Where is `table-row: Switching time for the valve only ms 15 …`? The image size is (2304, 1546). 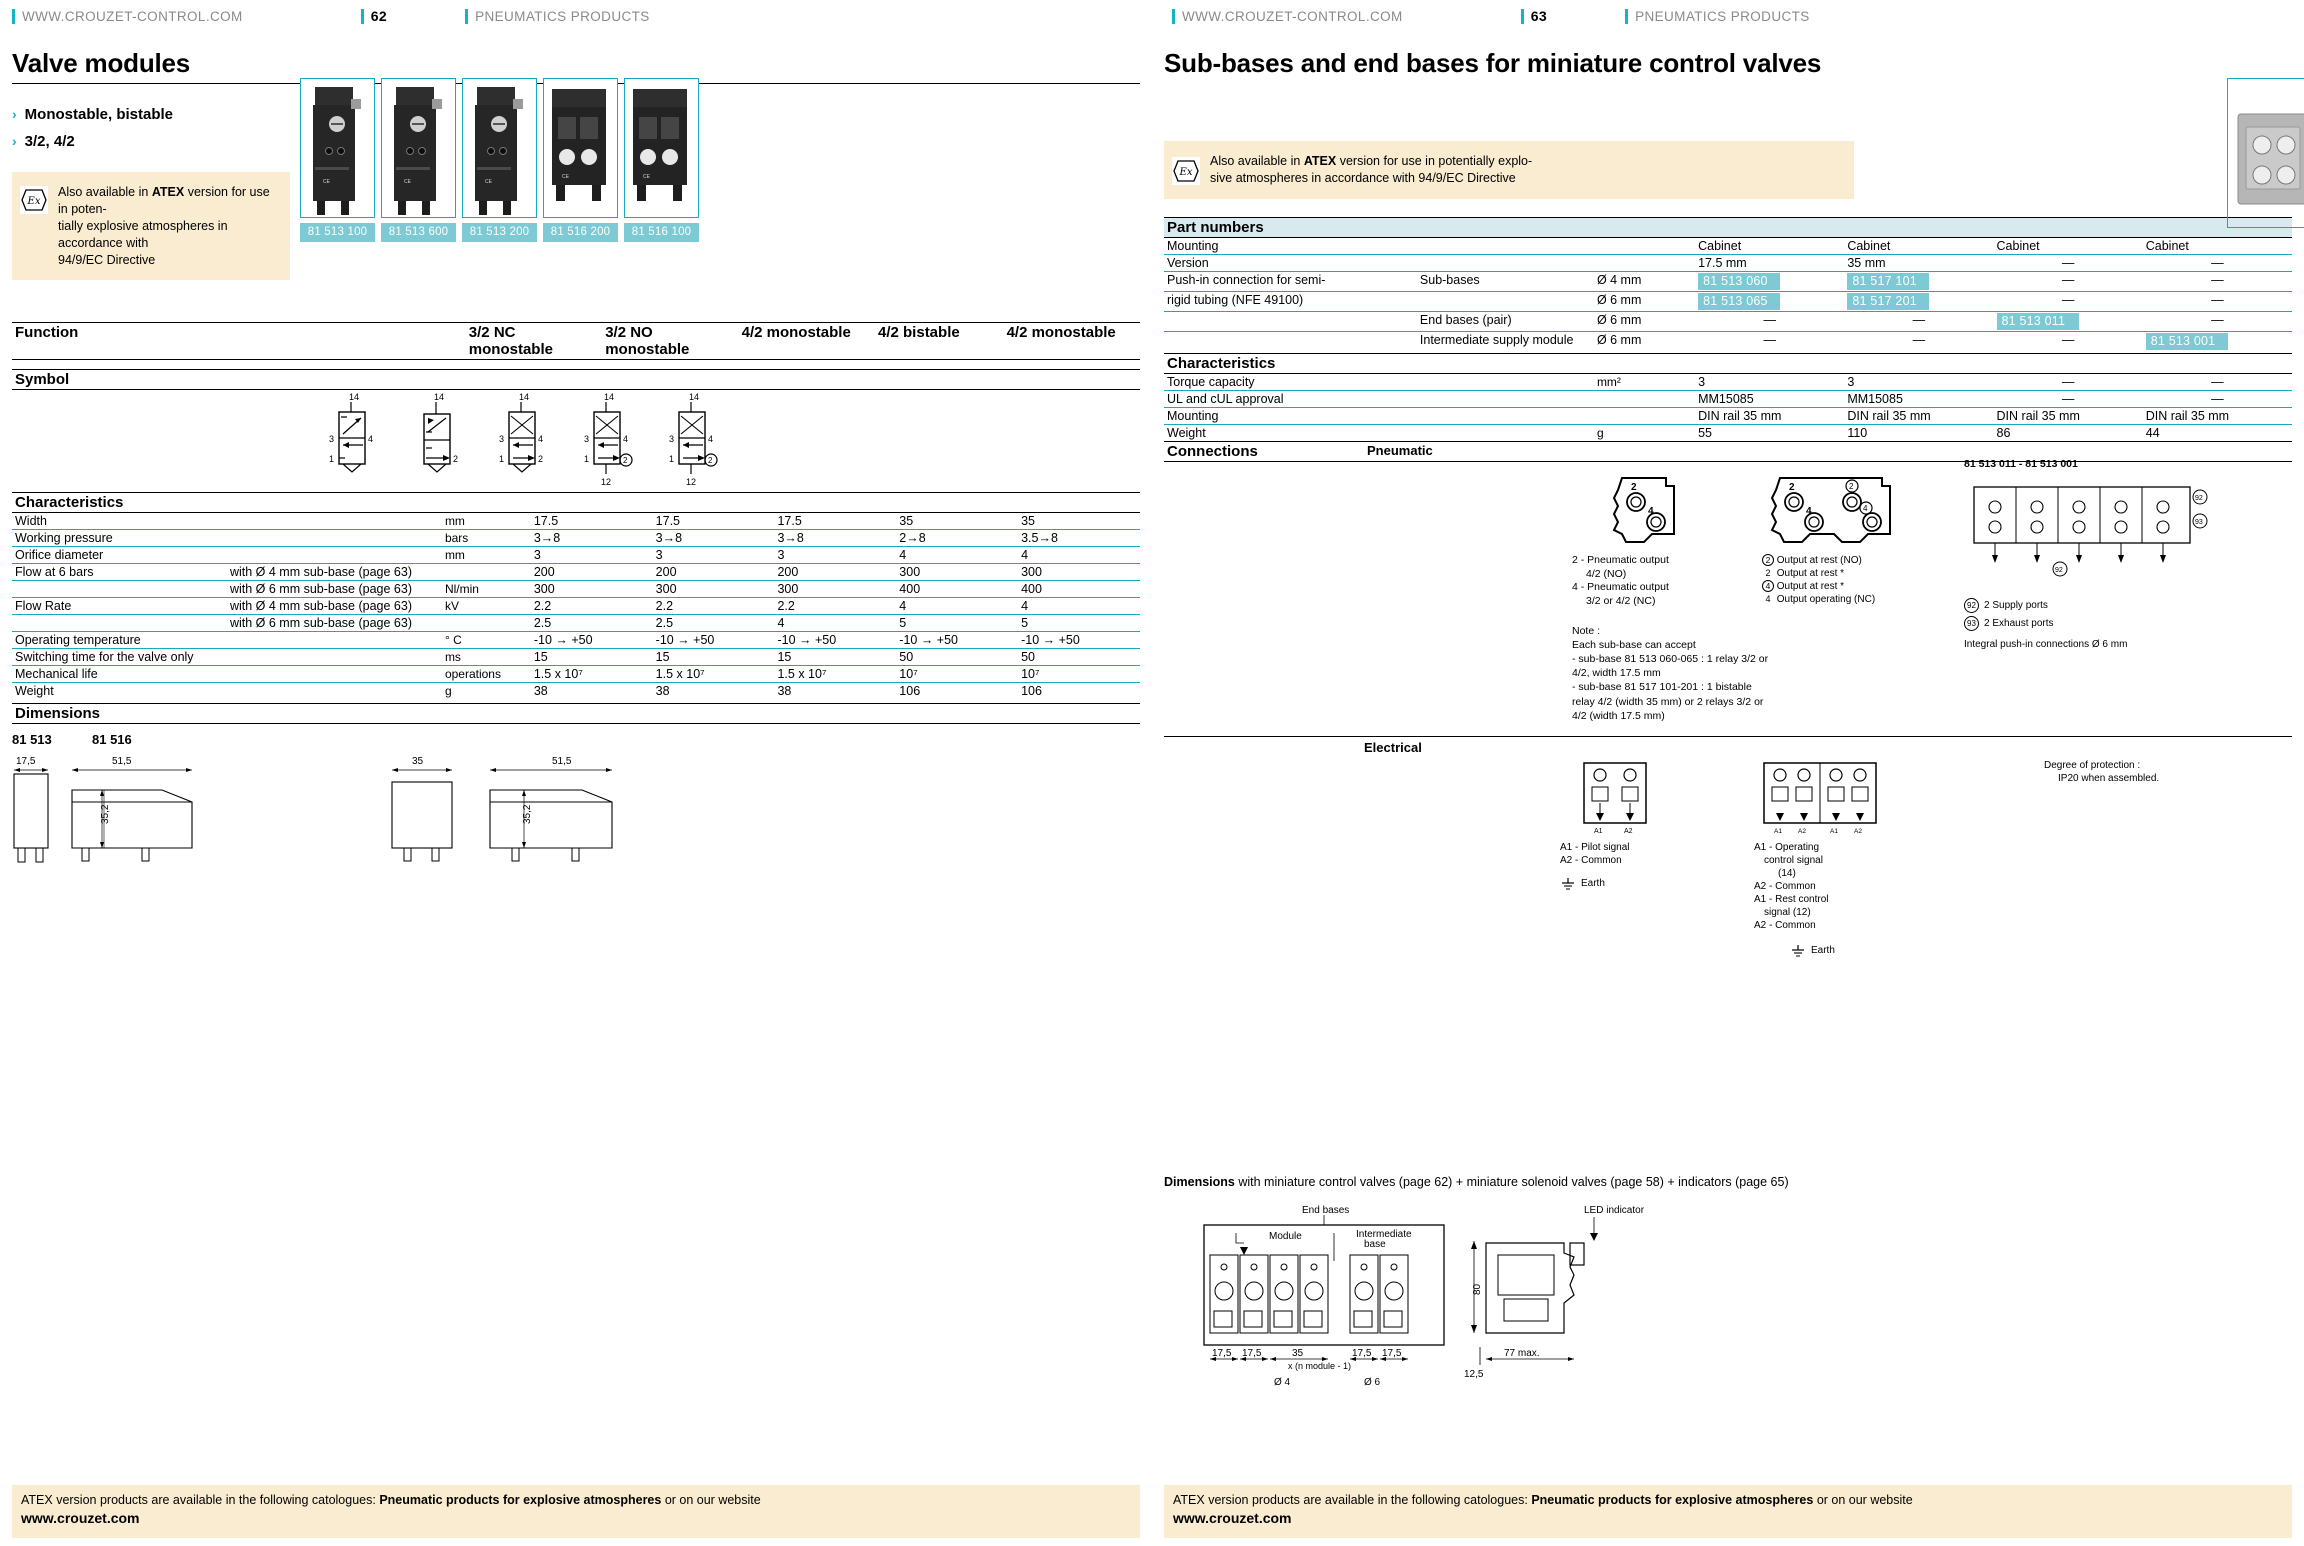 table-row: Switching time for the valve only ms 15 … is located at coordinates (576, 657).